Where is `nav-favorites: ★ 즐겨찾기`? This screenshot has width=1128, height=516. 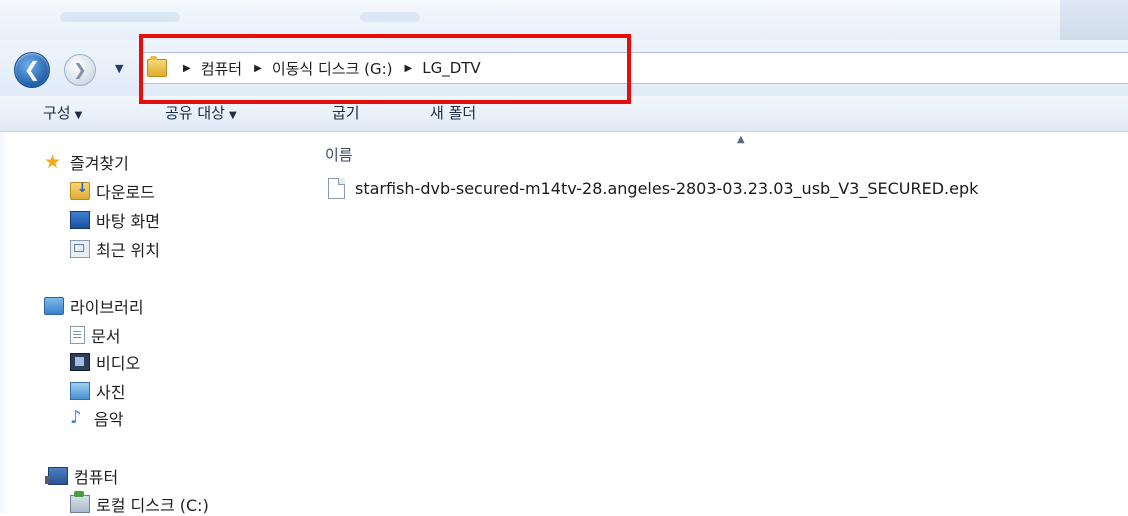
nav-favorites: ★ 즐겨찾기 is located at coordinates (86, 162).